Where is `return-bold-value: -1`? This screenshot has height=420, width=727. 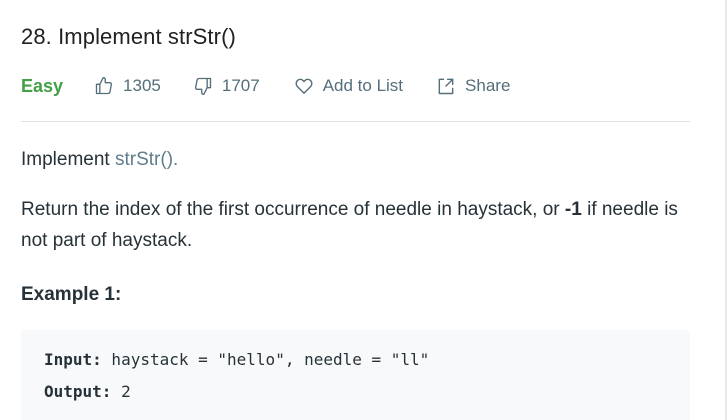
return-bold-value: -1 is located at coordinates (573, 209).